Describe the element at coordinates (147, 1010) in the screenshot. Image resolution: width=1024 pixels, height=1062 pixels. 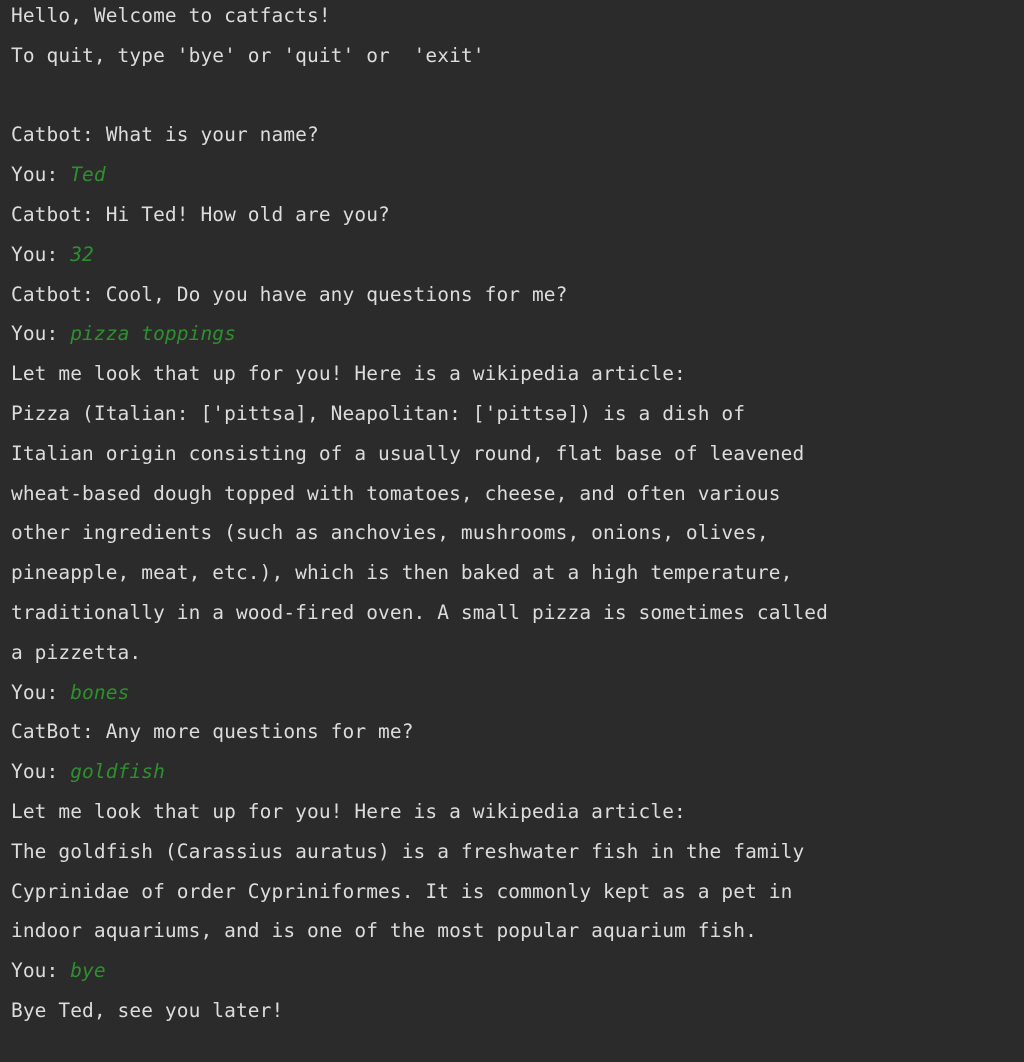
I see `output-line: Bye Ted, see you later!` at that location.